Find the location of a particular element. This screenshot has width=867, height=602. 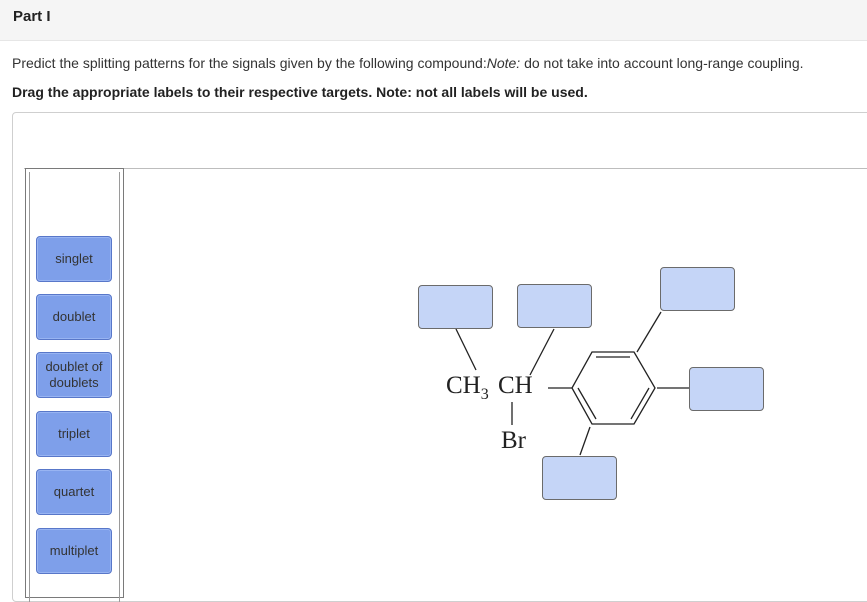

target-ring-para is located at coordinates (726, 389).